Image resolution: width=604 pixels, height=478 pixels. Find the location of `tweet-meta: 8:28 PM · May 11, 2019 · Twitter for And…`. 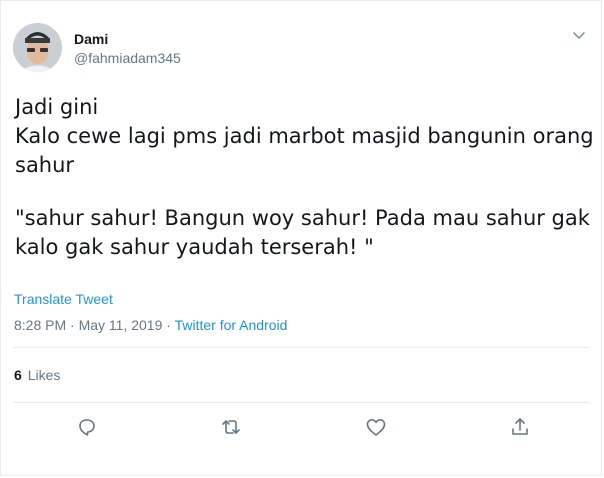

tweet-meta: 8:28 PM · May 11, 2019 · Twitter for And… is located at coordinates (150, 325).